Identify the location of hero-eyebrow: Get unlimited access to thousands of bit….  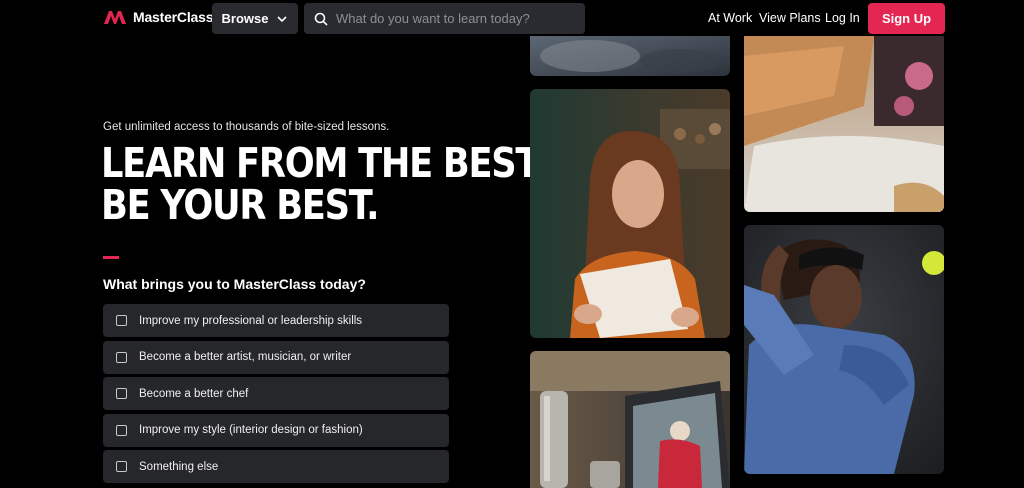
(246, 127).